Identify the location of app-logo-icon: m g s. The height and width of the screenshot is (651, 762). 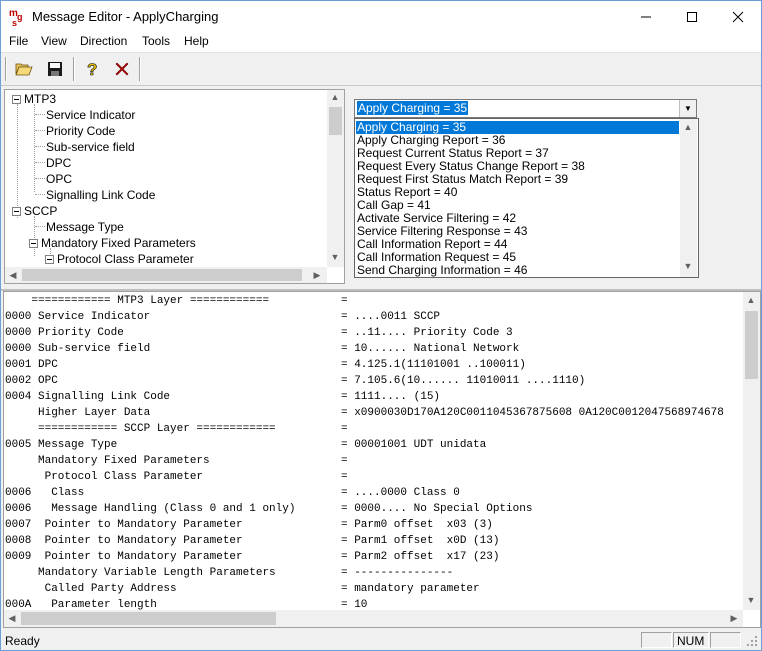
(18, 17).